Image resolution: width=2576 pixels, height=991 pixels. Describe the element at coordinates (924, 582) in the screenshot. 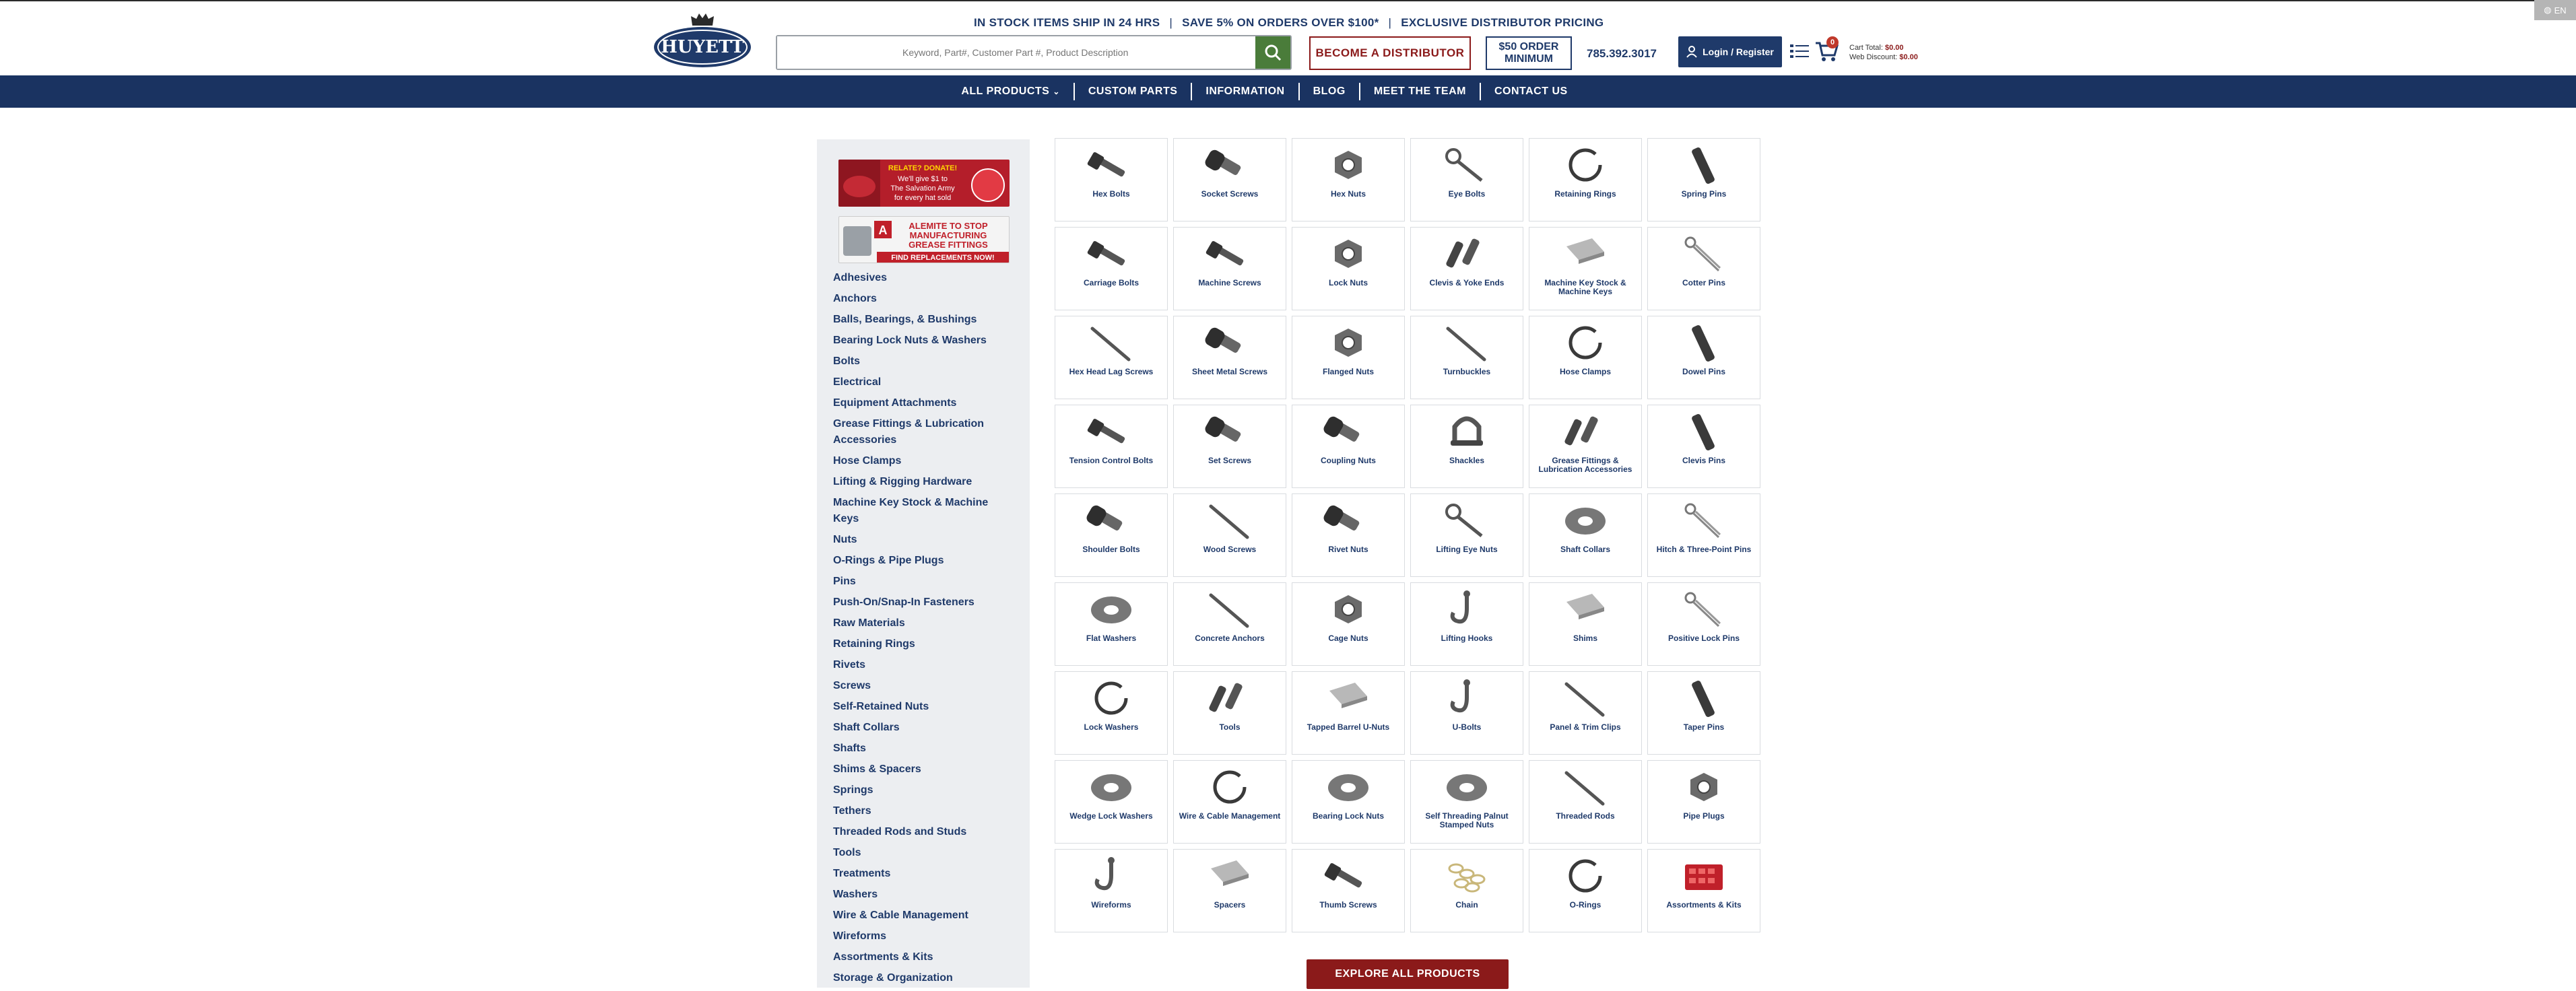

I see `sidebar-category-item: Pins` at that location.